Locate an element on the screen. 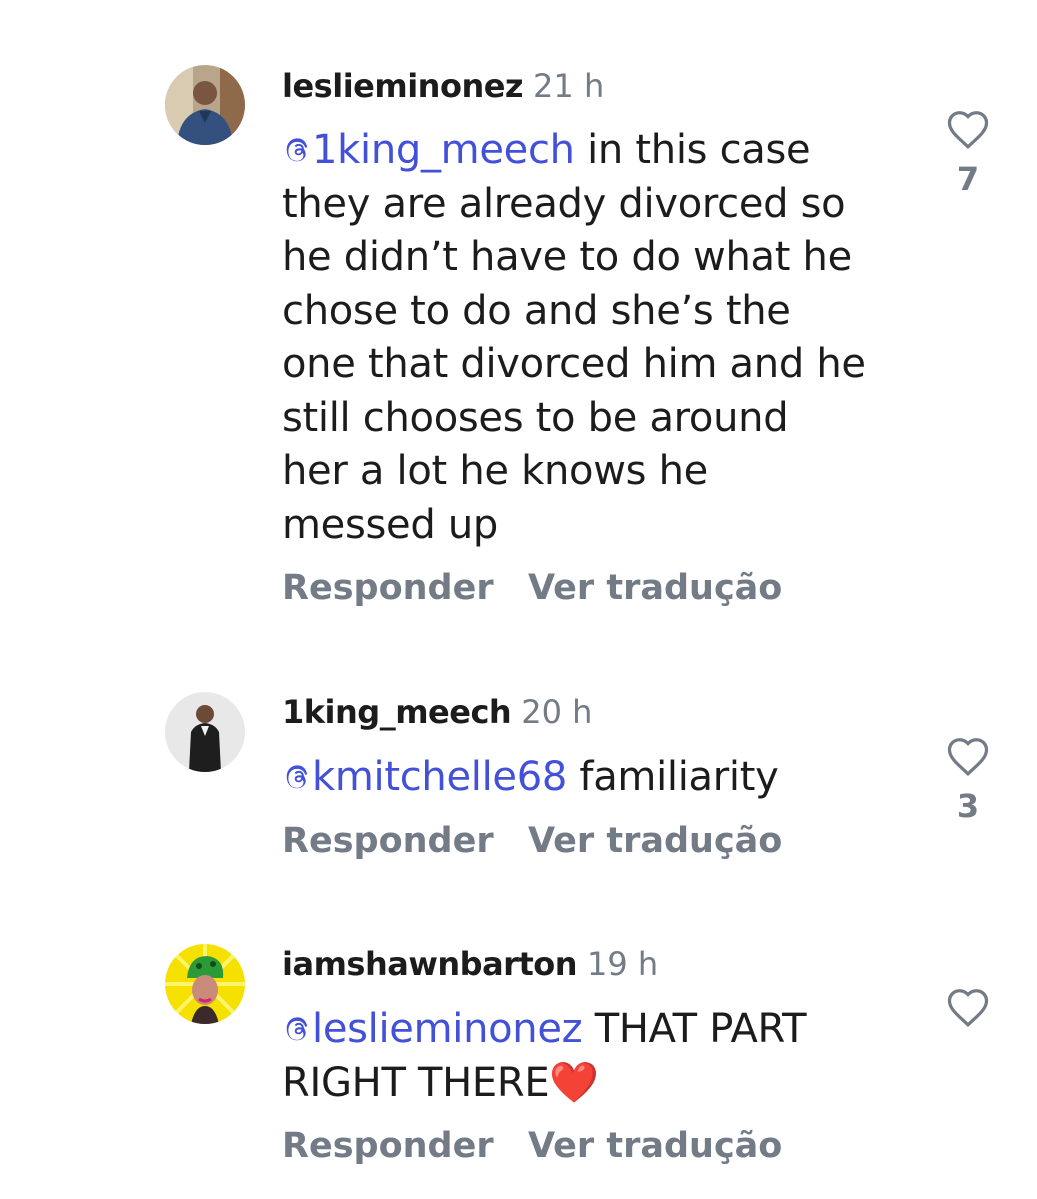 This screenshot has height=1199, width=1037. mention-link: leslieminonez is located at coordinates (432, 1029).